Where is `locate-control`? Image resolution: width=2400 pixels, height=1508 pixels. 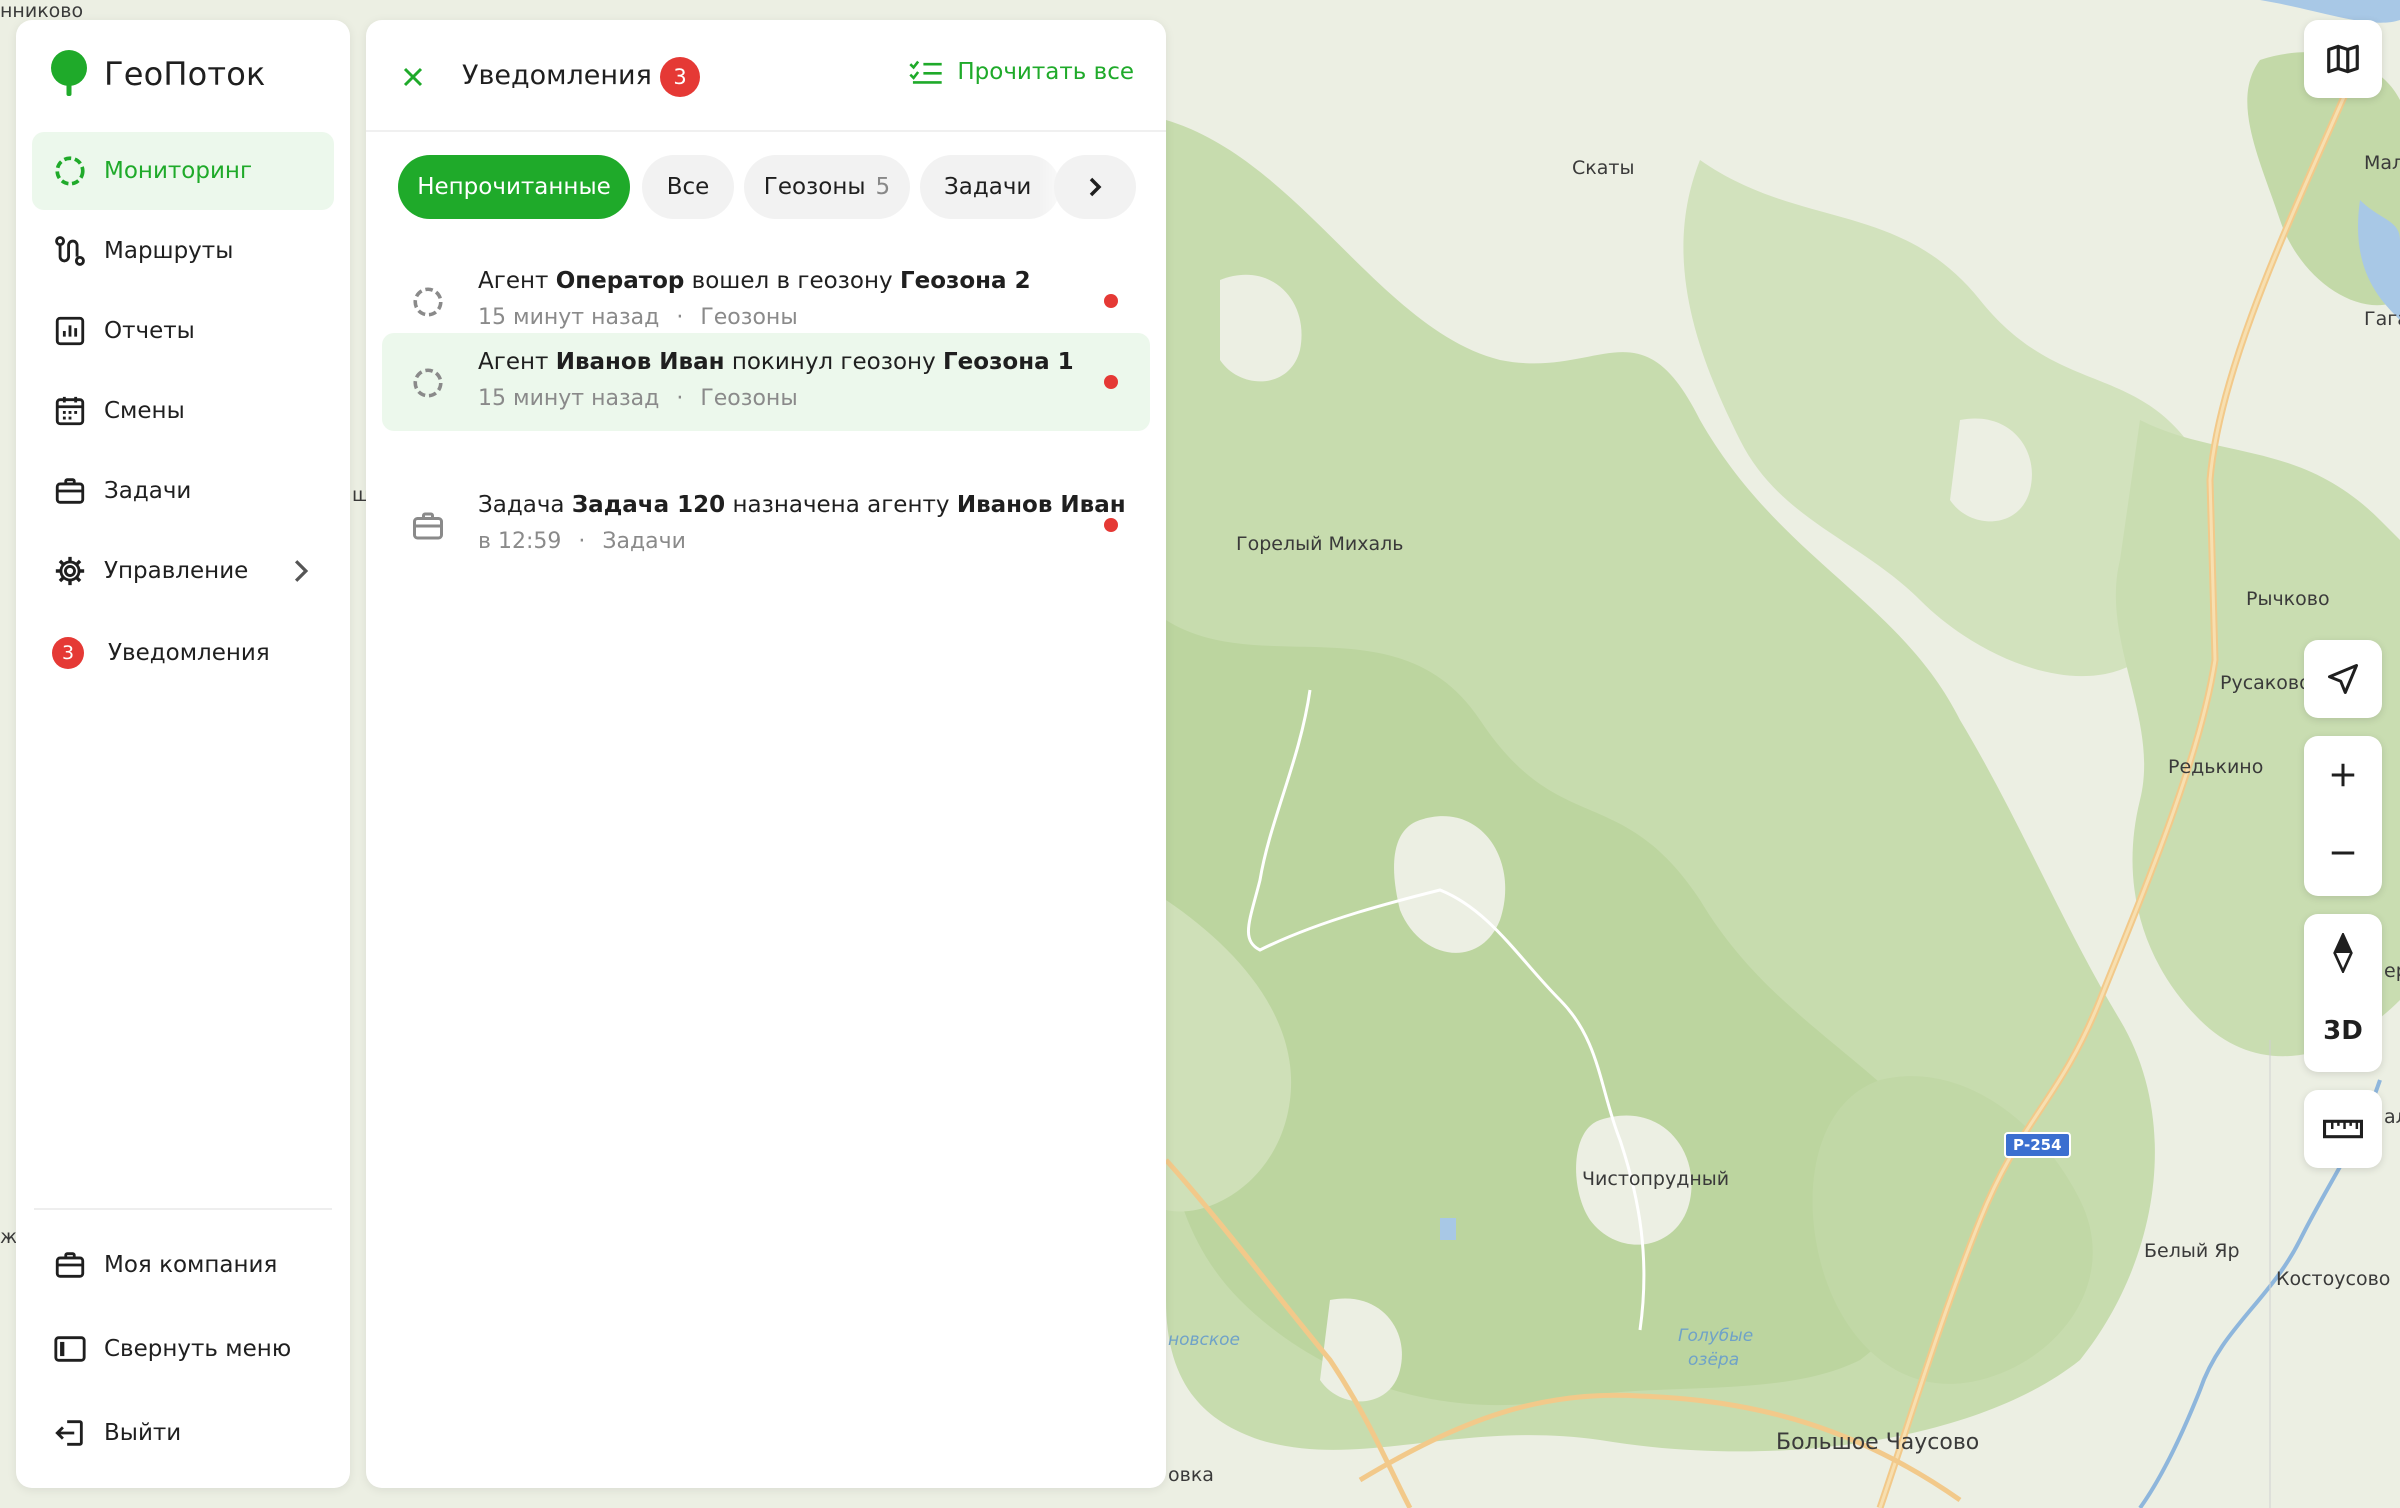
locate-control is located at coordinates (2343, 679).